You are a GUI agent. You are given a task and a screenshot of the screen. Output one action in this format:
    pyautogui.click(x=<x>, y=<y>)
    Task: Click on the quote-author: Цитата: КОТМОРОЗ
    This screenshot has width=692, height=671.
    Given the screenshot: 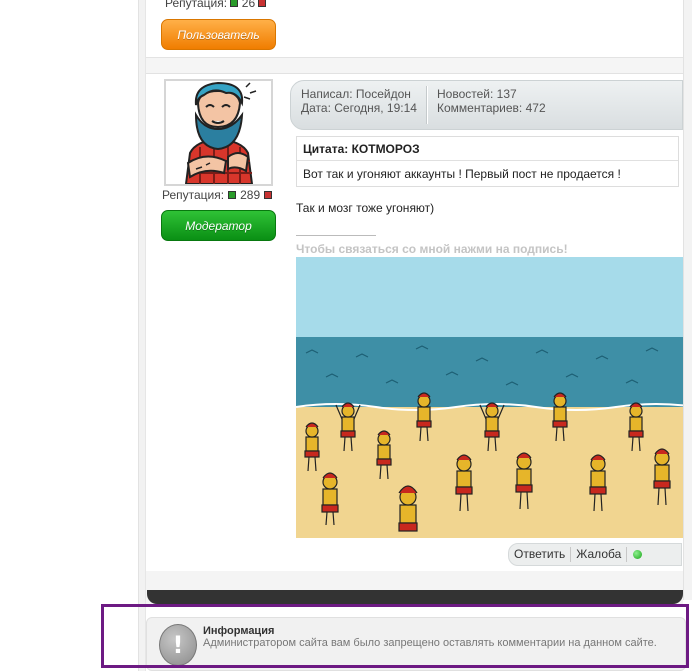 What is the action you would take?
    pyautogui.click(x=487, y=149)
    